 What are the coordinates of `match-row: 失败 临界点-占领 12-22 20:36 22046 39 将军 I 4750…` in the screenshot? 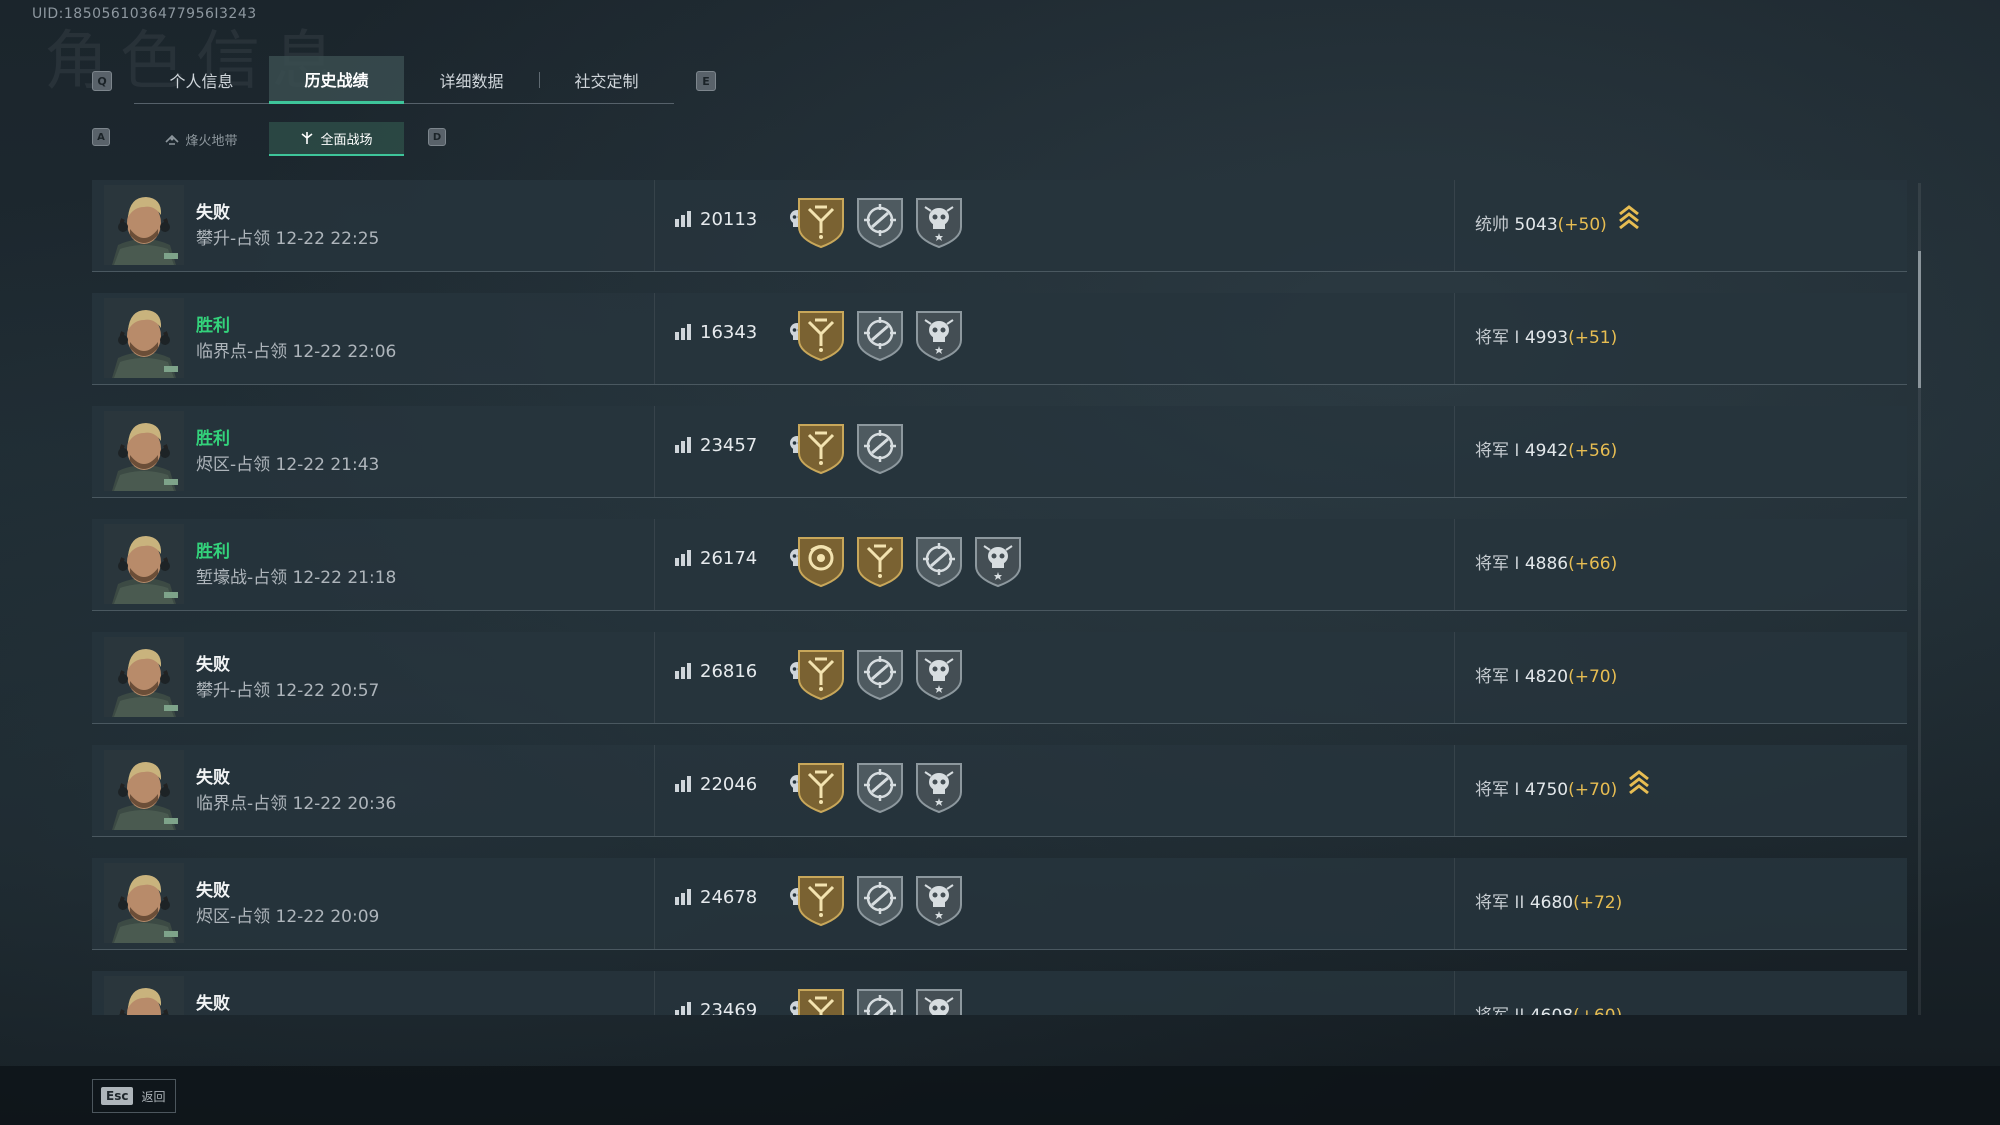 It's located at (999, 791).